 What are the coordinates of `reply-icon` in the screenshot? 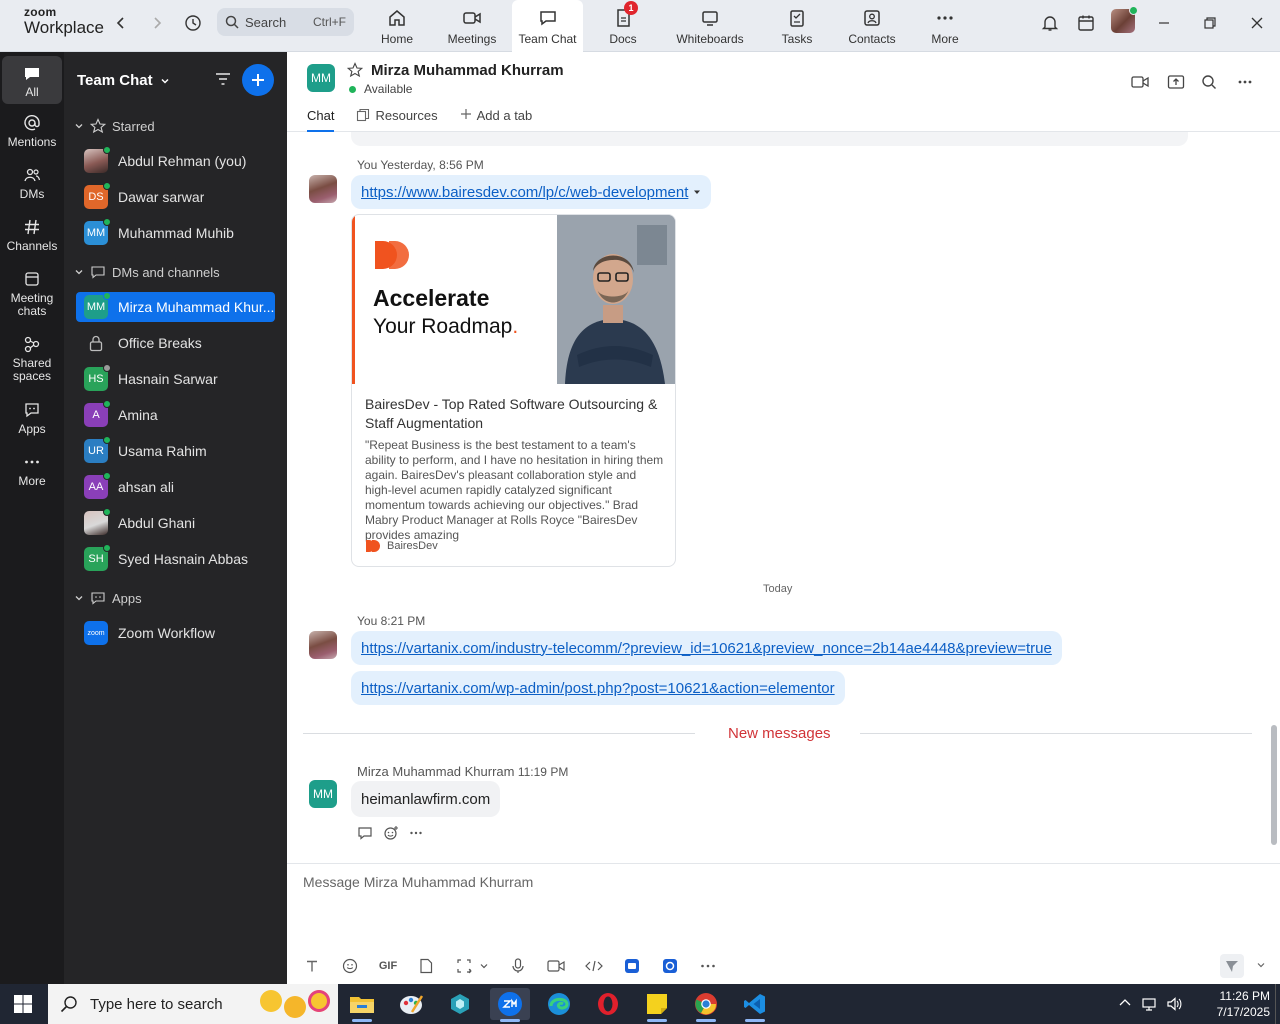 It's located at (365, 833).